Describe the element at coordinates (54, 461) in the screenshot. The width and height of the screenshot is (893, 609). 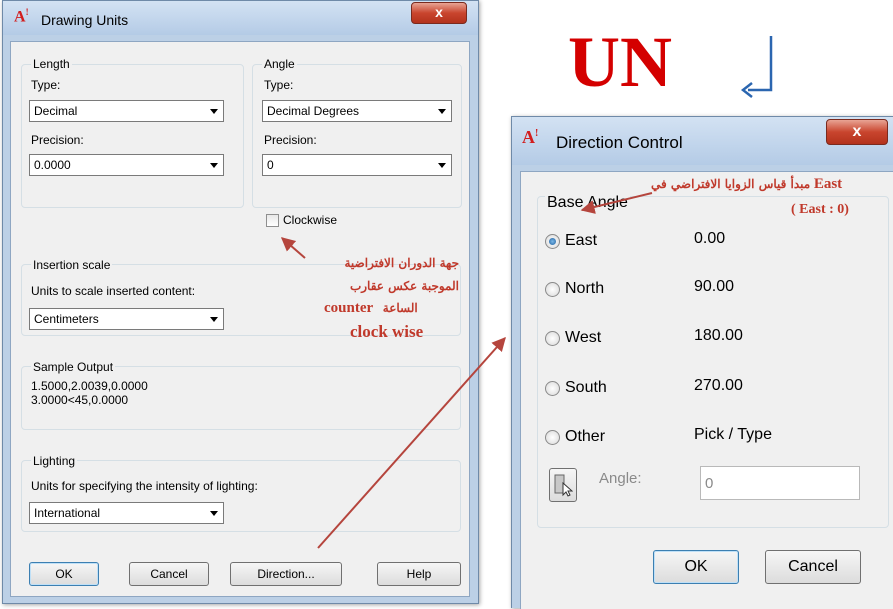
I see `lighting-group-label: Lighting` at that location.